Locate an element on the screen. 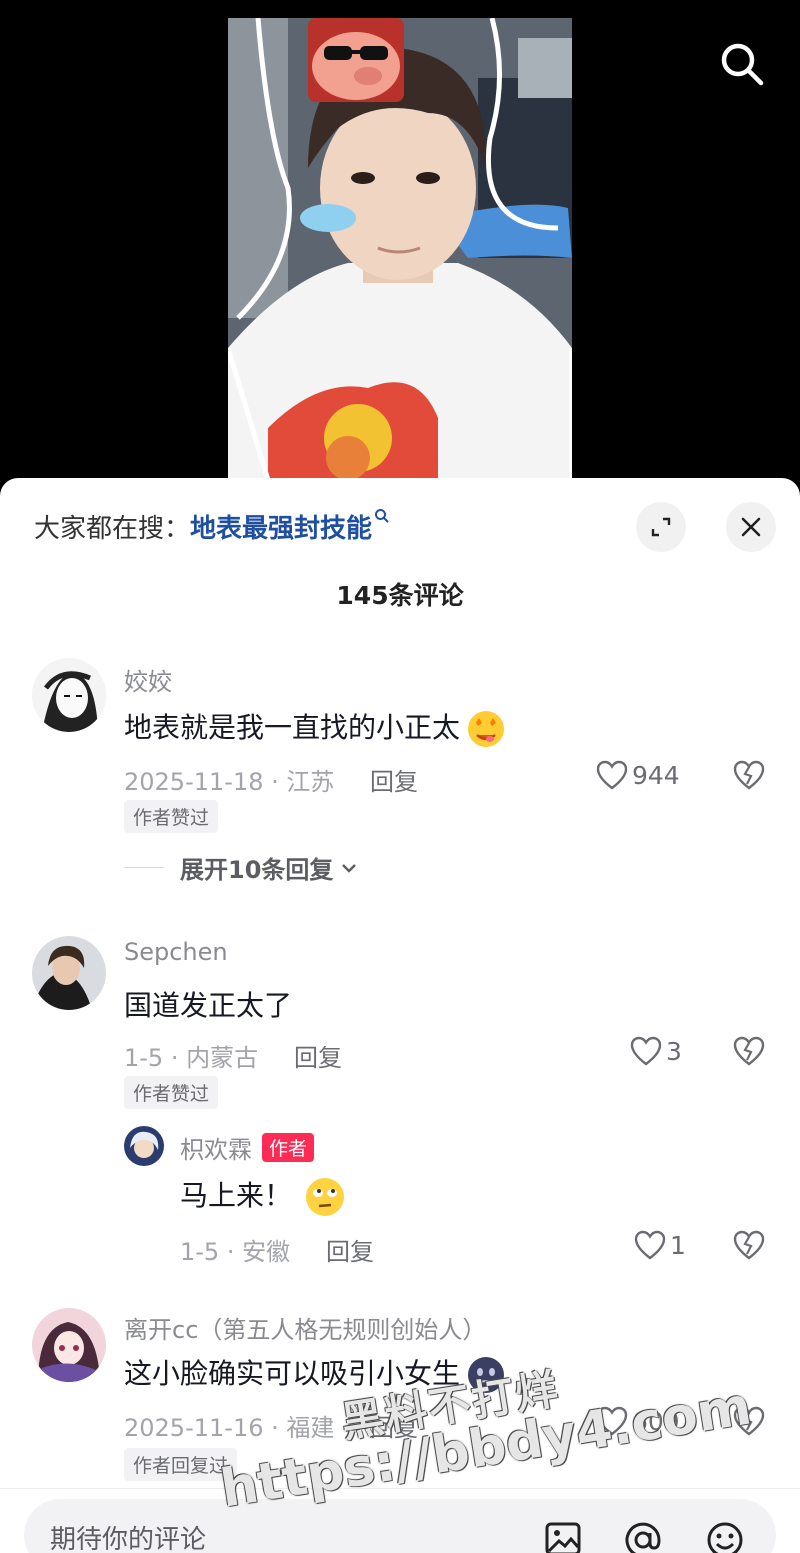  like-button: 944 is located at coordinates (638, 775).